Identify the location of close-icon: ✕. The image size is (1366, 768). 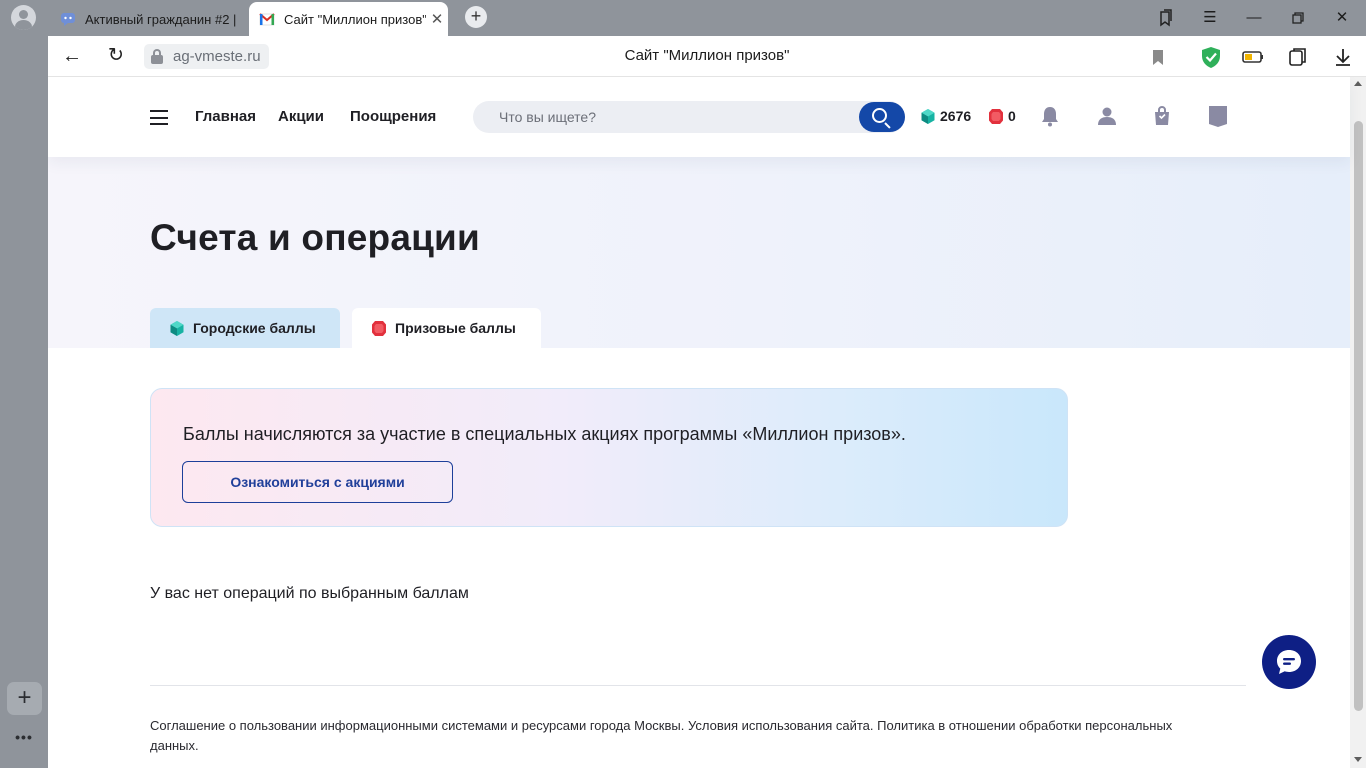
(1342, 18).